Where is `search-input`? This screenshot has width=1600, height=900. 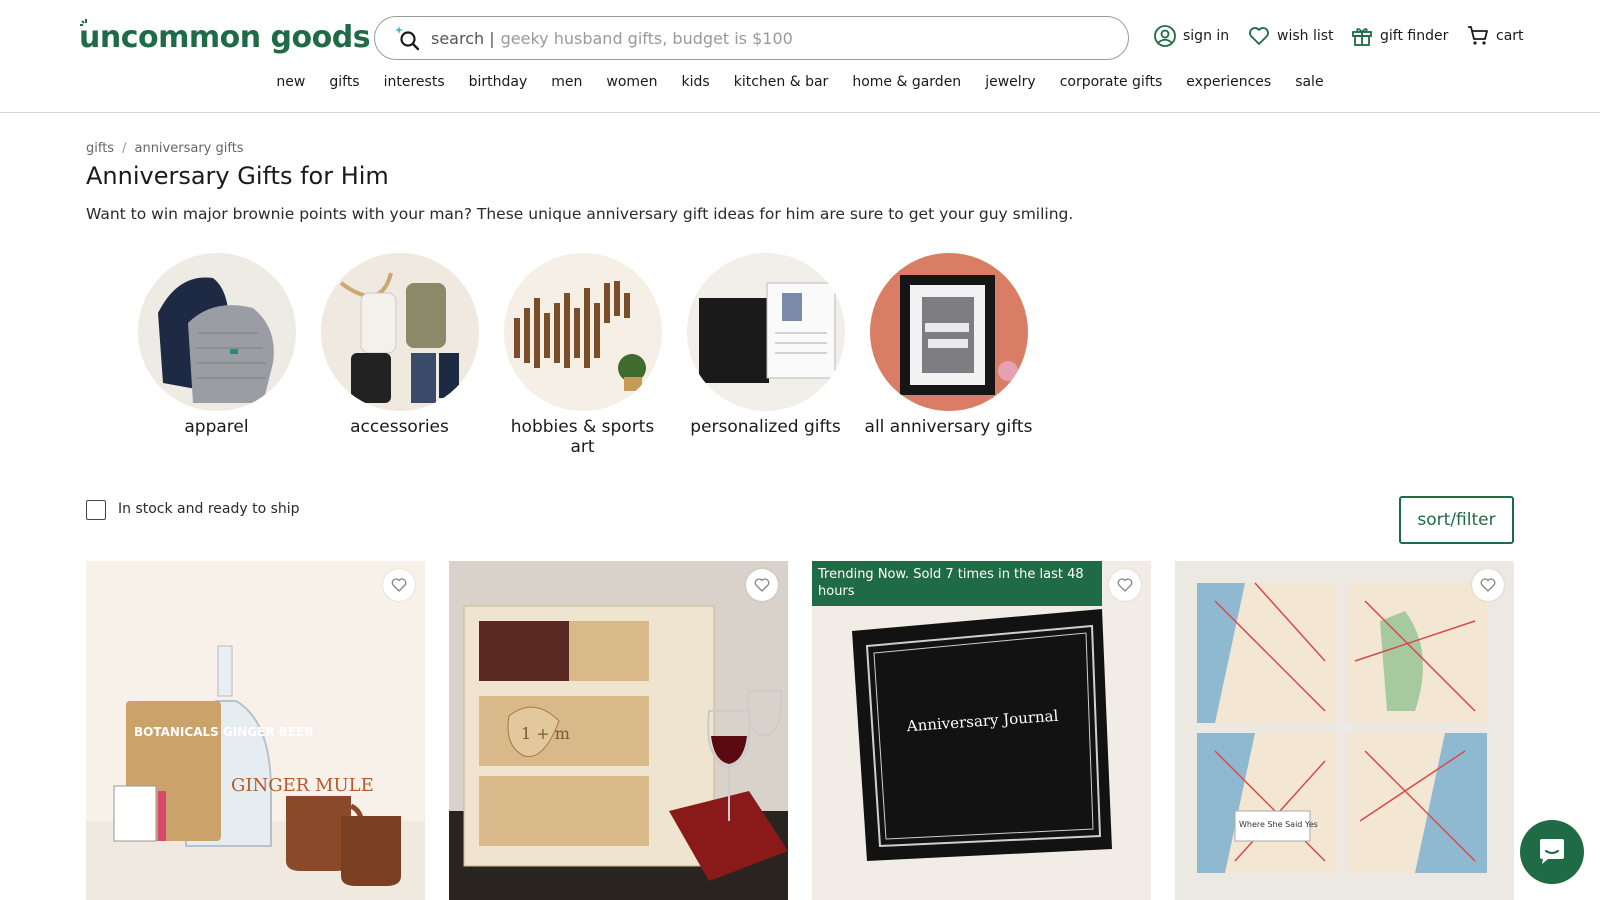 search-input is located at coordinates (780, 38).